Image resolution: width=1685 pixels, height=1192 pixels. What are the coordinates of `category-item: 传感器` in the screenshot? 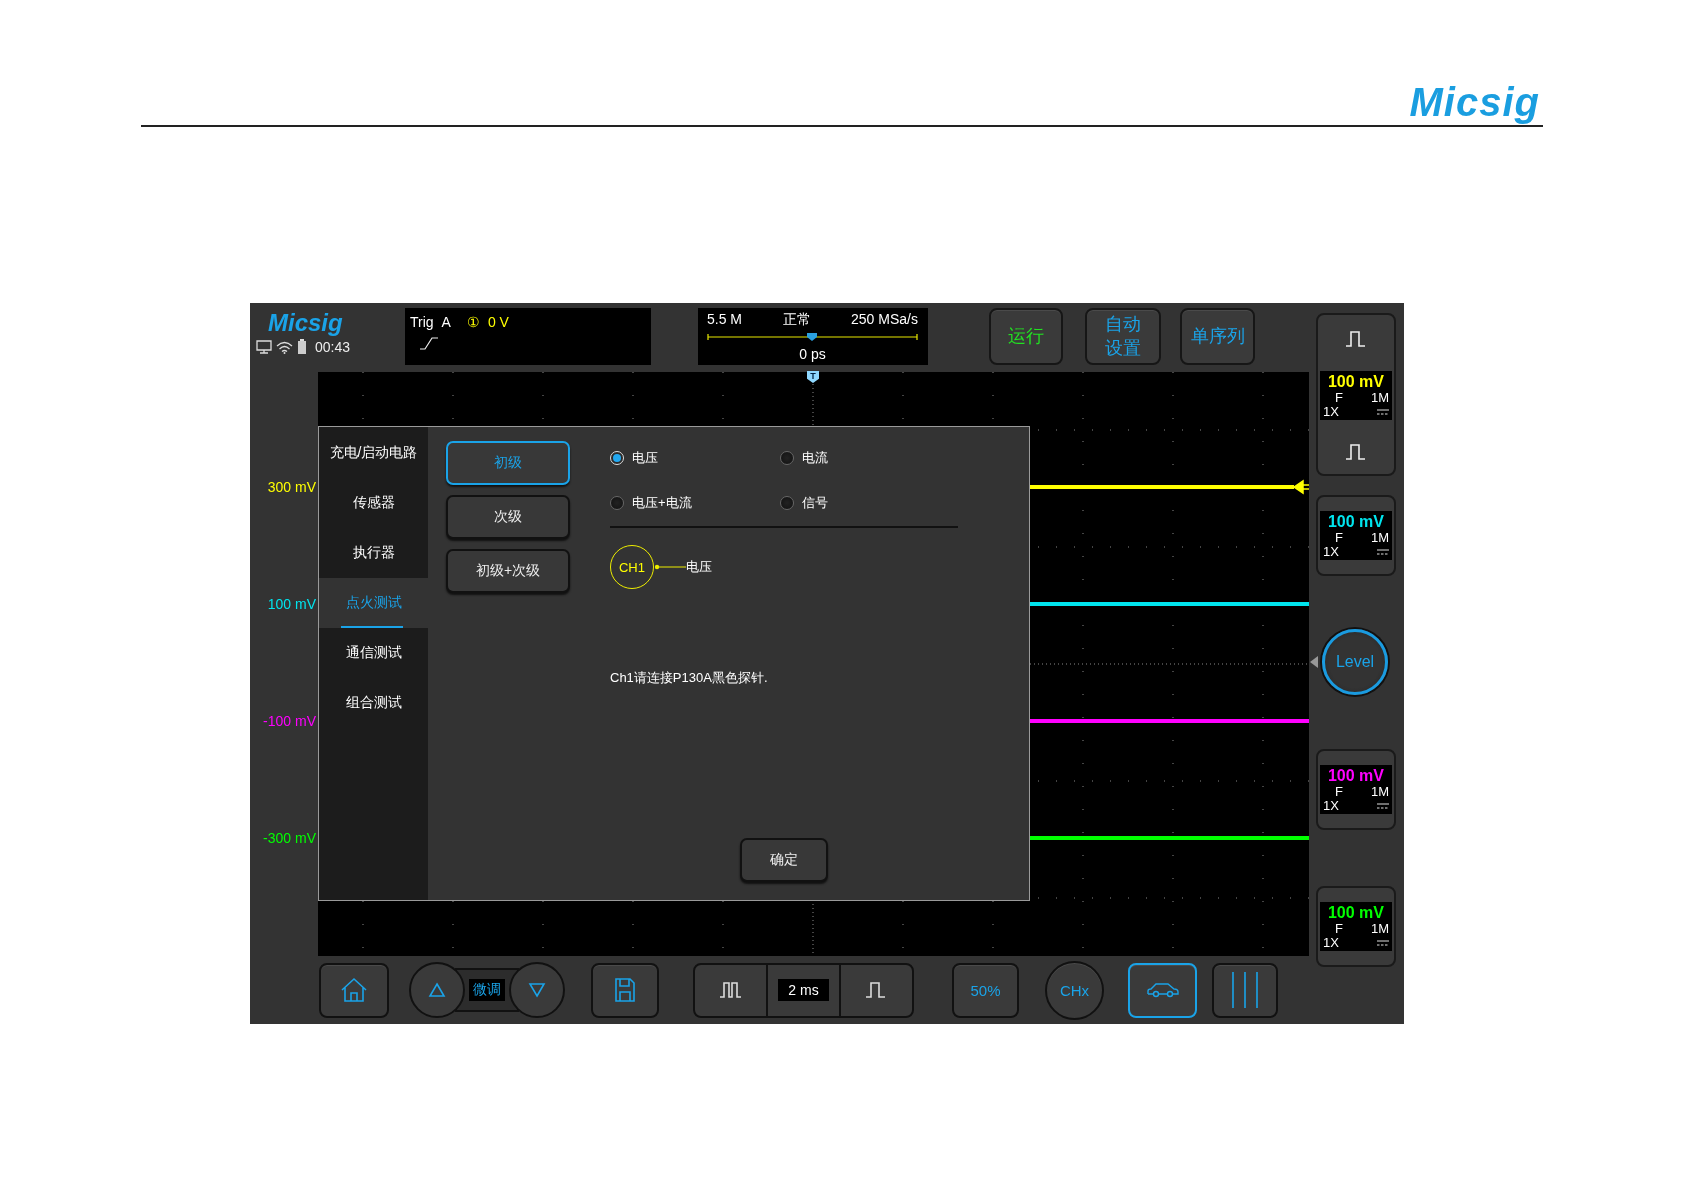 It's located at (373, 503).